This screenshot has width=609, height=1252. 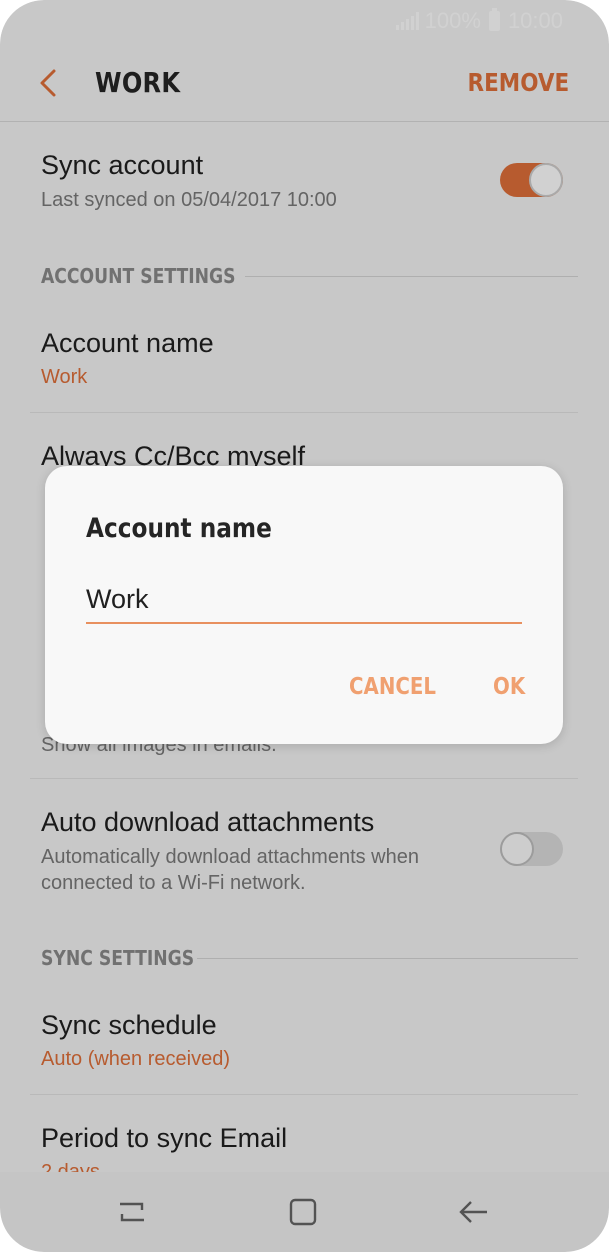 What do you see at coordinates (392, 687) in the screenshot?
I see `cancel-button: CANCEL` at bounding box center [392, 687].